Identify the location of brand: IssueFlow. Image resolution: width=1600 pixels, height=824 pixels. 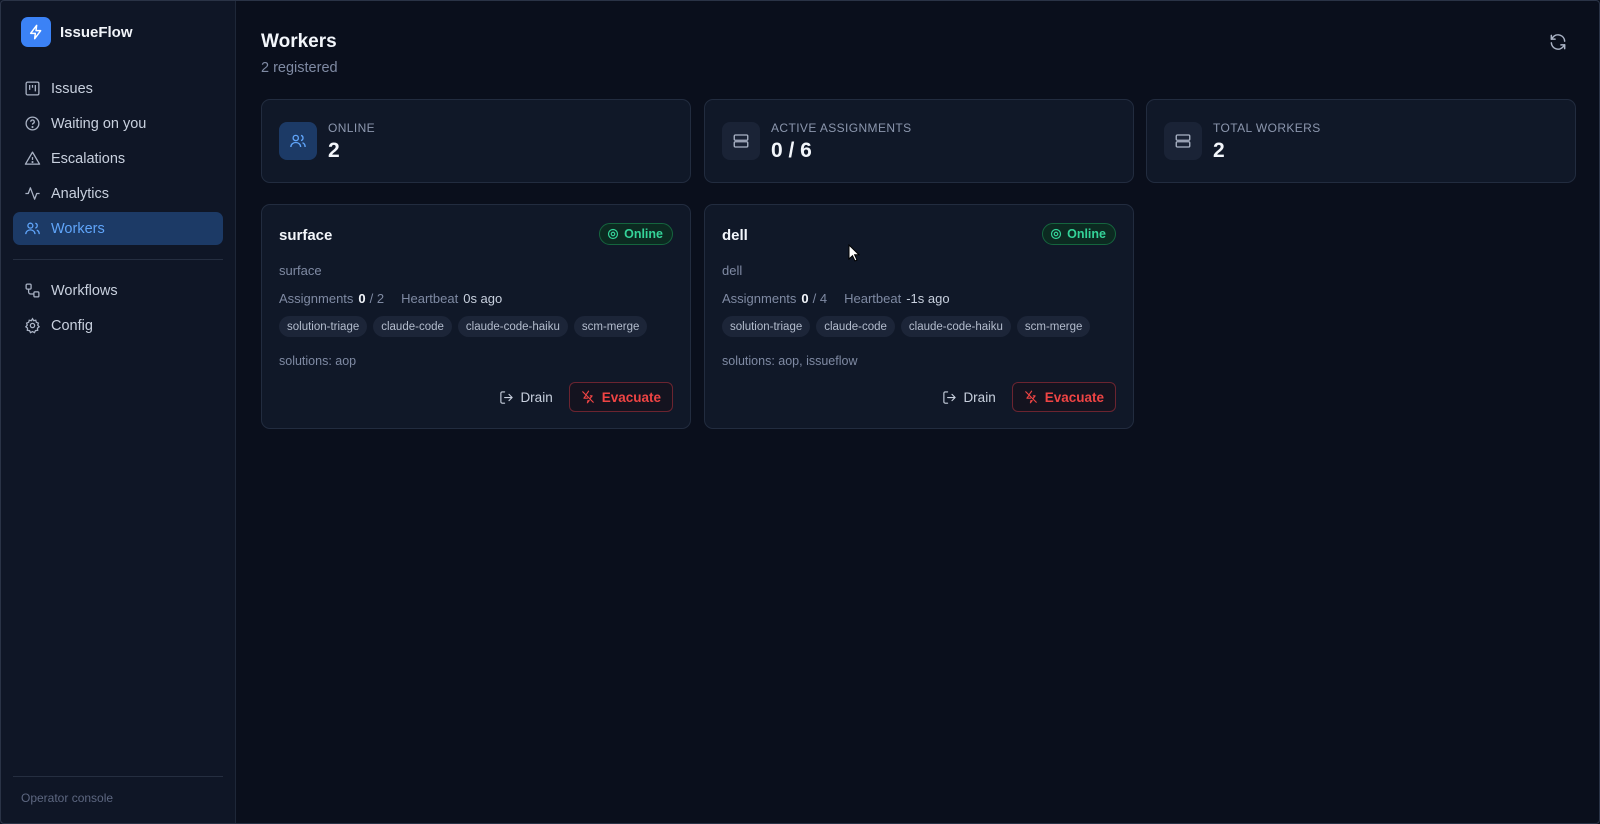
(77, 32).